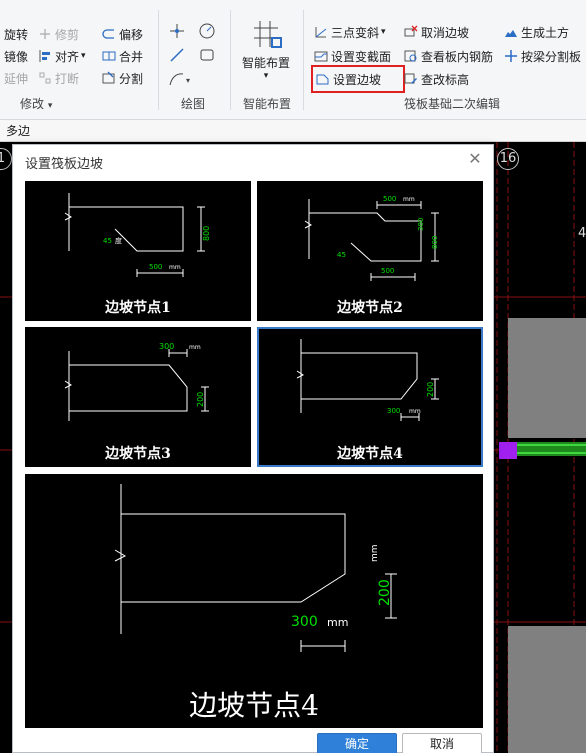 This screenshot has width=586, height=753. What do you see at coordinates (536, 32) in the screenshot?
I see `generate-earthwork-button: 生成土方` at bounding box center [536, 32].